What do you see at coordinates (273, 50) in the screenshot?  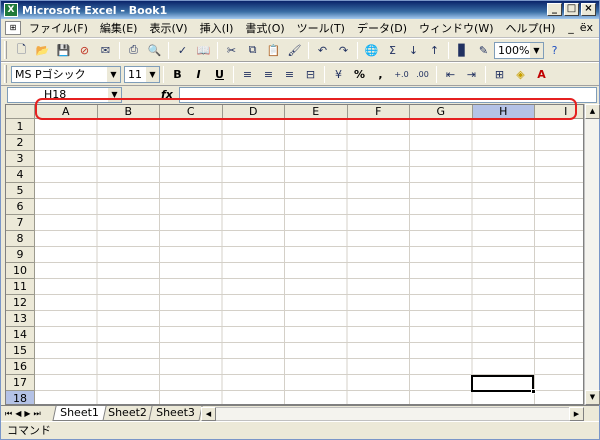 I see `paste-icon: 📋` at bounding box center [273, 50].